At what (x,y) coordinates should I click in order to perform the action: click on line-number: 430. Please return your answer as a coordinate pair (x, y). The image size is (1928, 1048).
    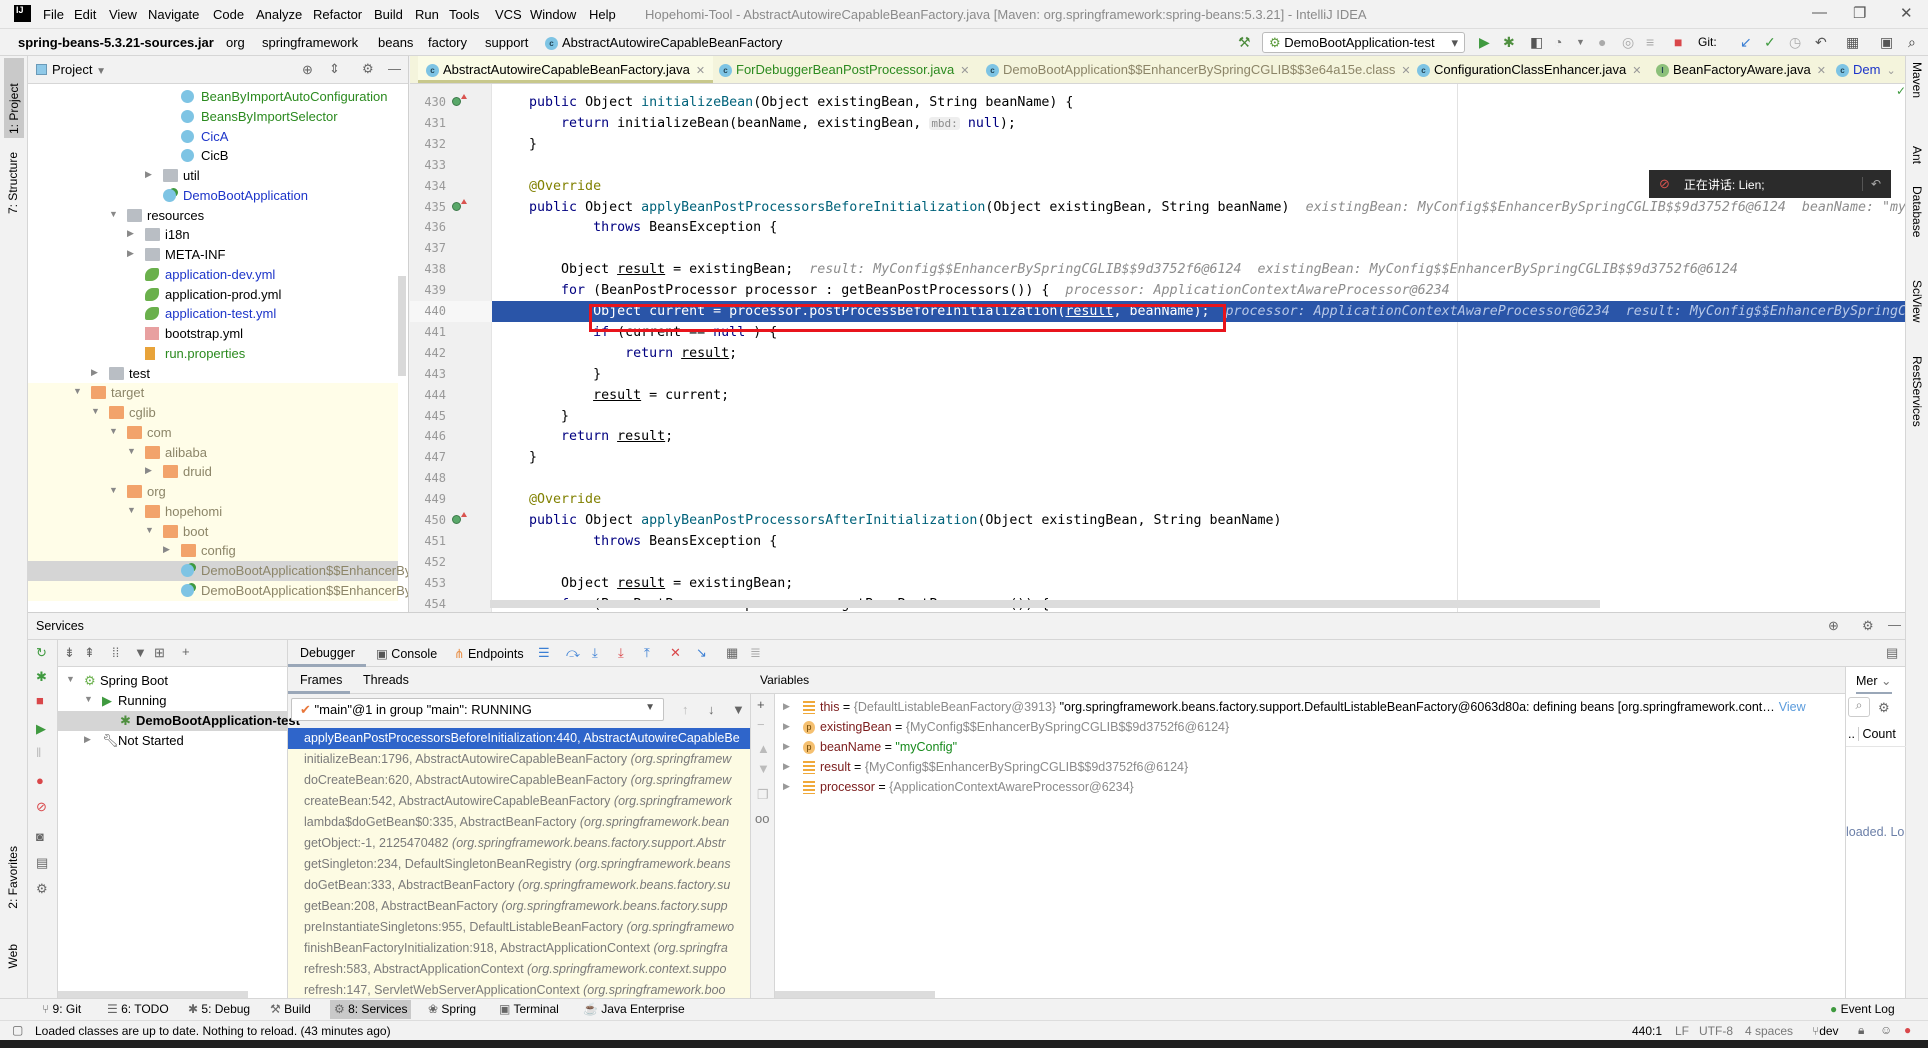
    Looking at the image, I should click on (431, 102).